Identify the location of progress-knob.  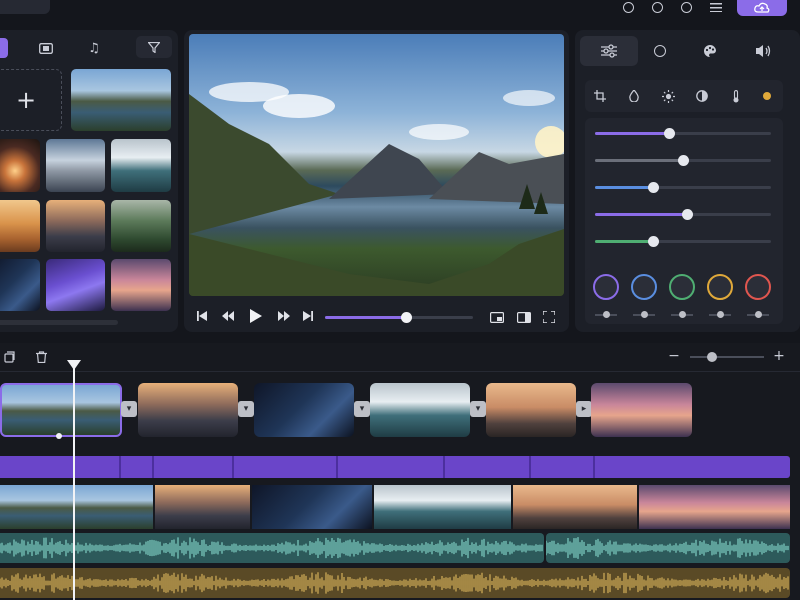
(407, 317).